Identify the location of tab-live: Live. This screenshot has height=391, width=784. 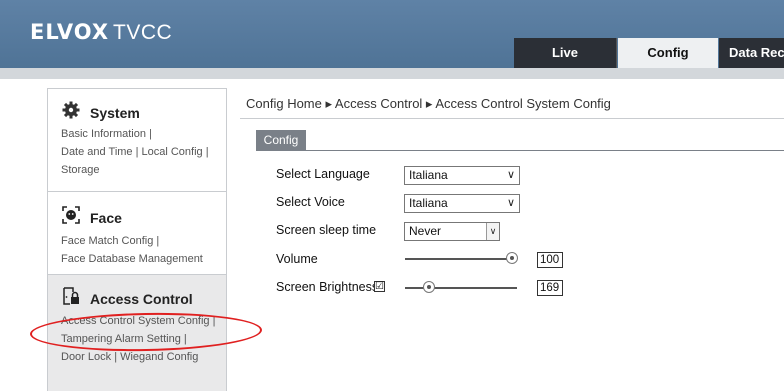
(565, 53).